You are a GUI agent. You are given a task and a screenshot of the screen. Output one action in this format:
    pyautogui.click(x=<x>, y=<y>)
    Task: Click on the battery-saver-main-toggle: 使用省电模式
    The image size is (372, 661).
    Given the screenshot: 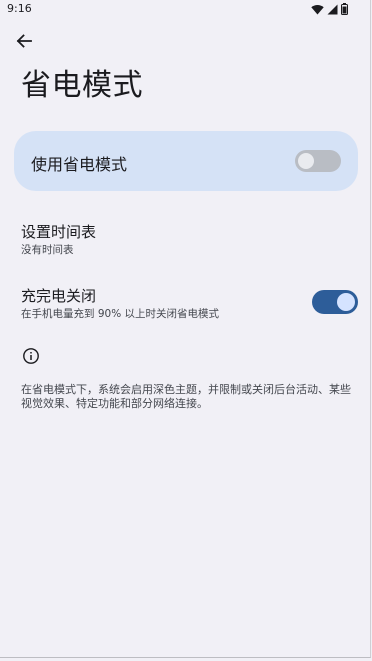 What is the action you would take?
    pyautogui.click(x=186, y=161)
    